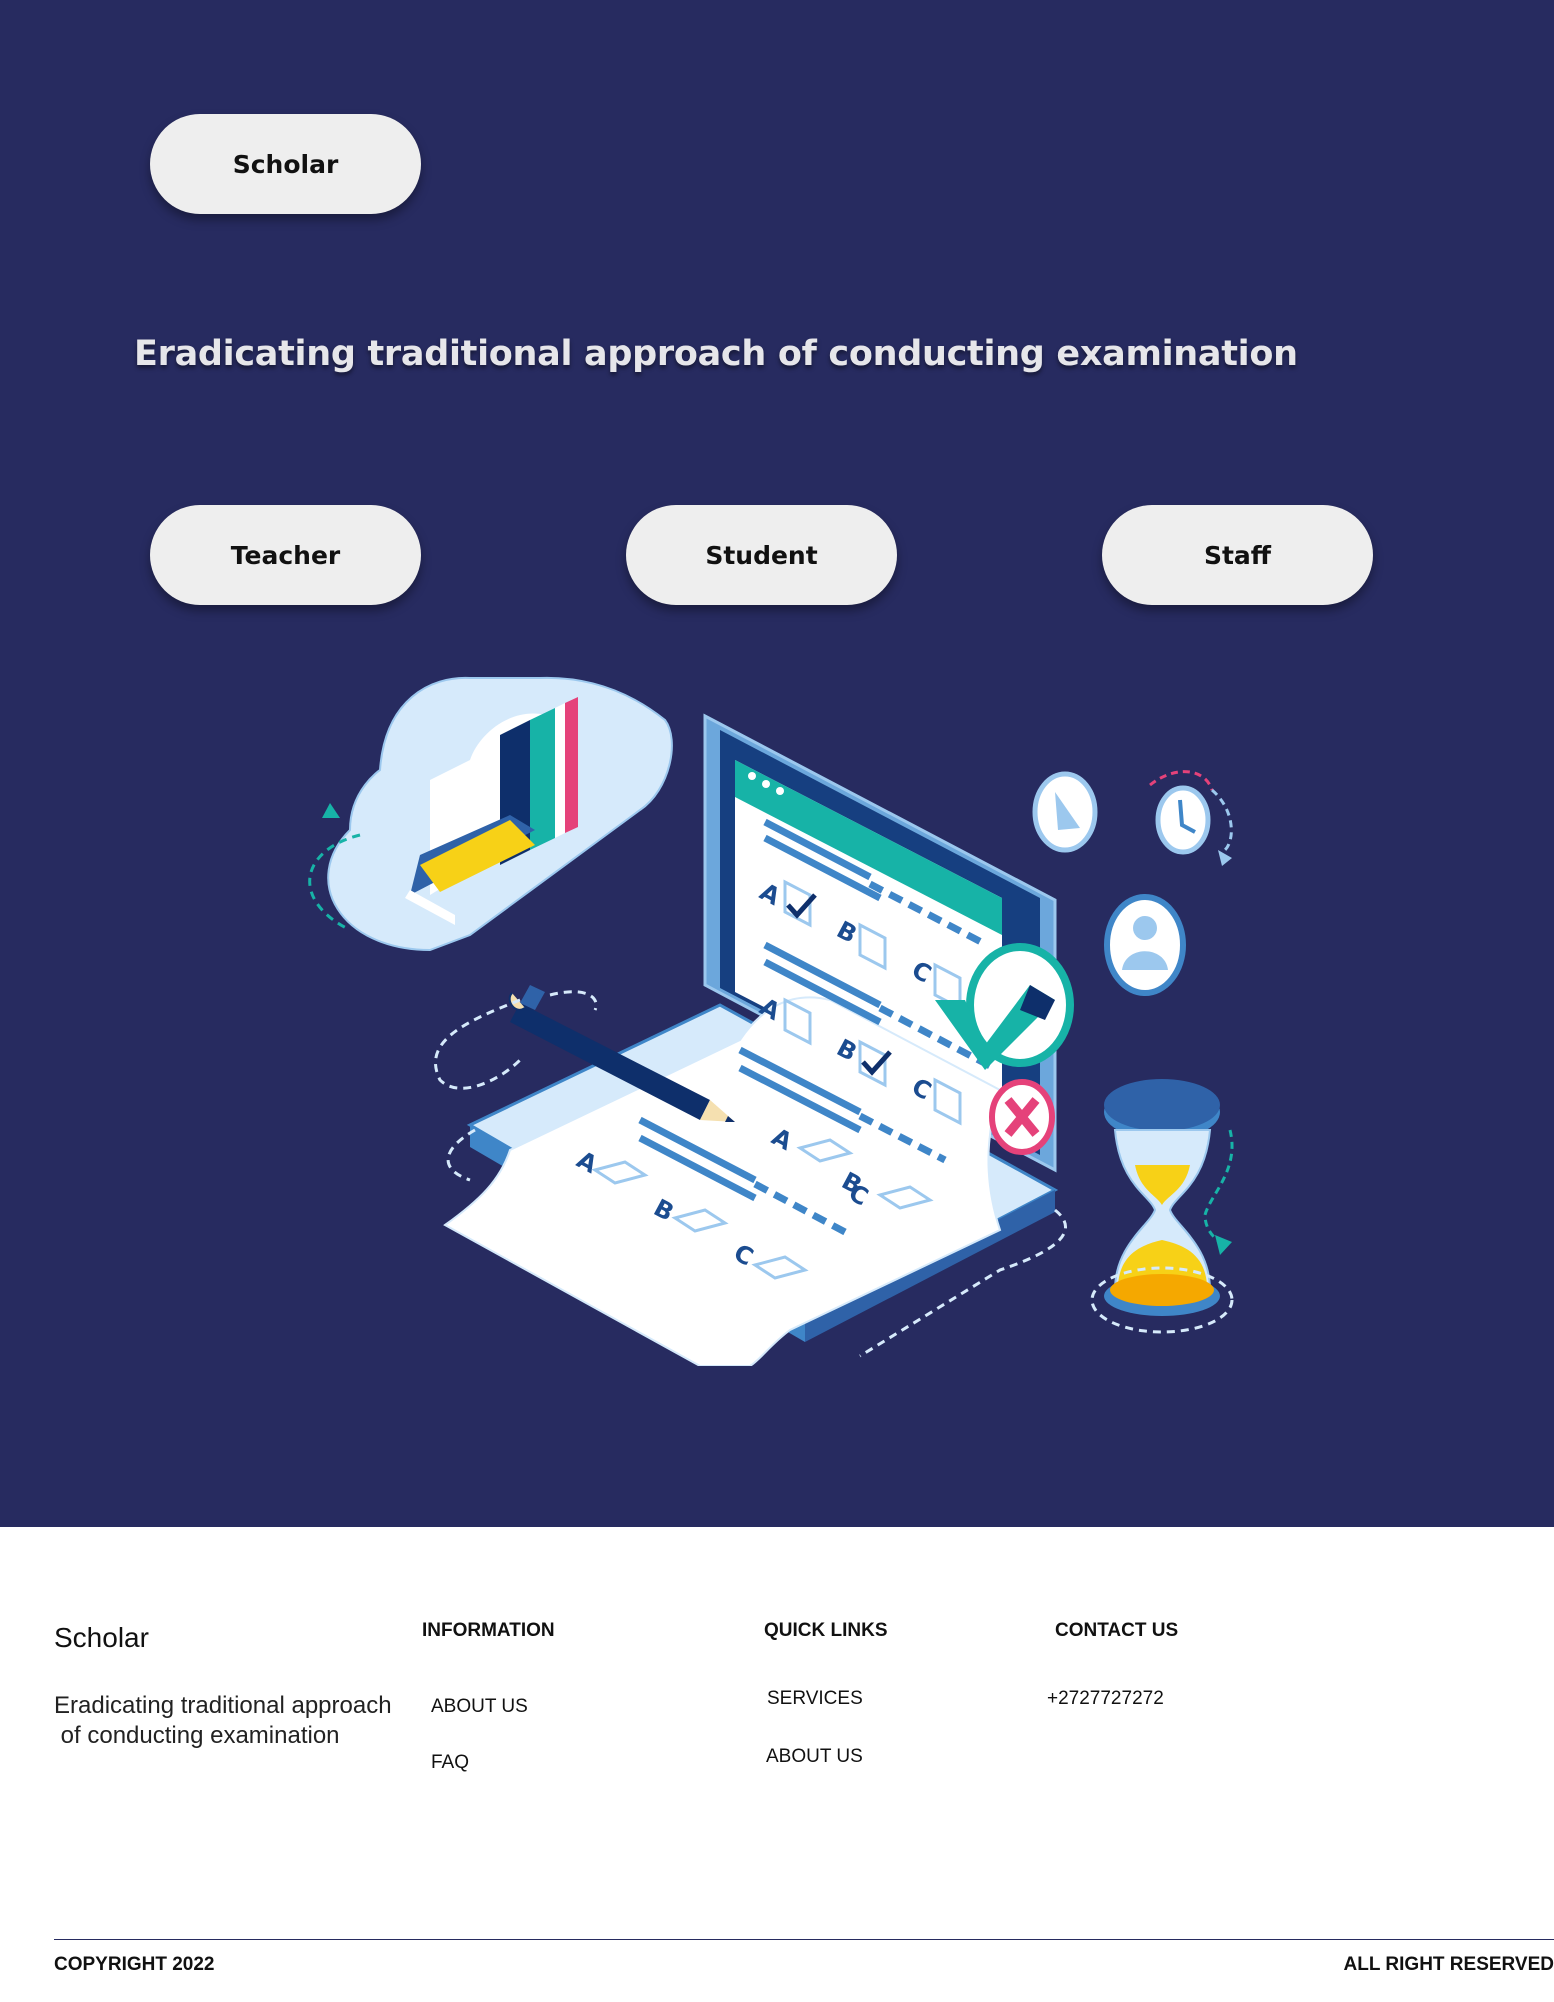 This screenshot has width=1554, height=2002. Describe the element at coordinates (1191, 818) in the screenshot. I see `clock-icon` at that location.